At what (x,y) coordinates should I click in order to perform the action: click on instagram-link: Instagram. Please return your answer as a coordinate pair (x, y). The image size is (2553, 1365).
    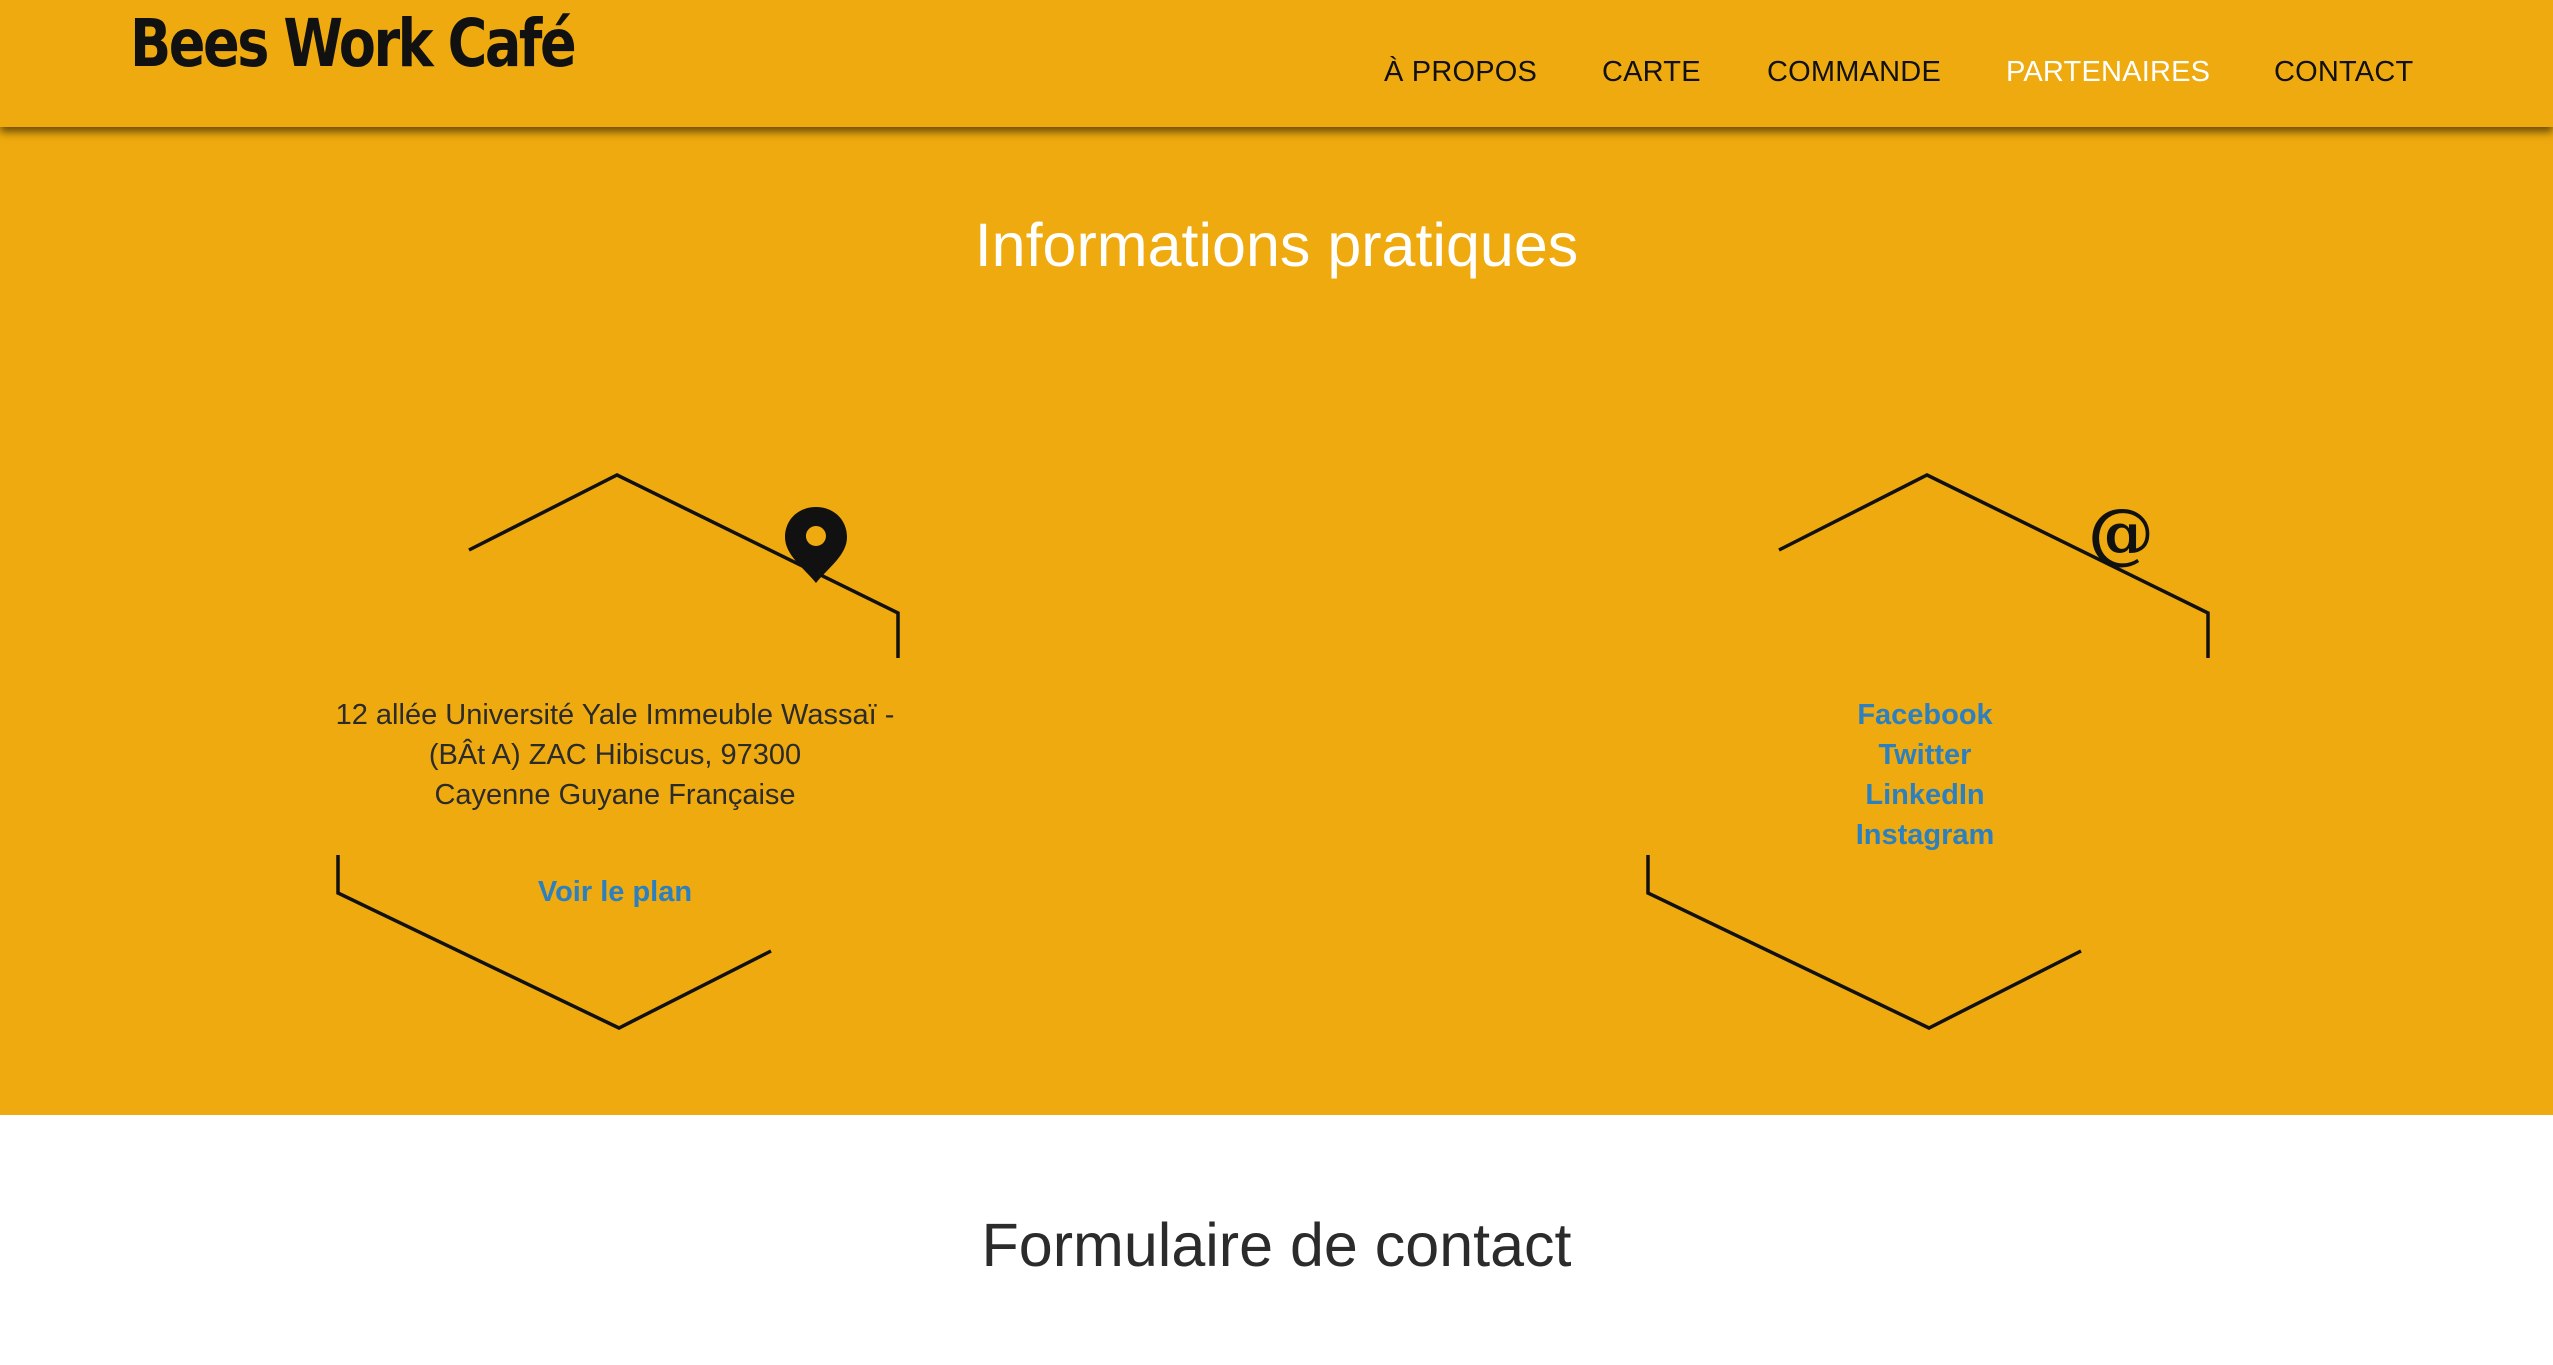
    Looking at the image, I should click on (1925, 835).